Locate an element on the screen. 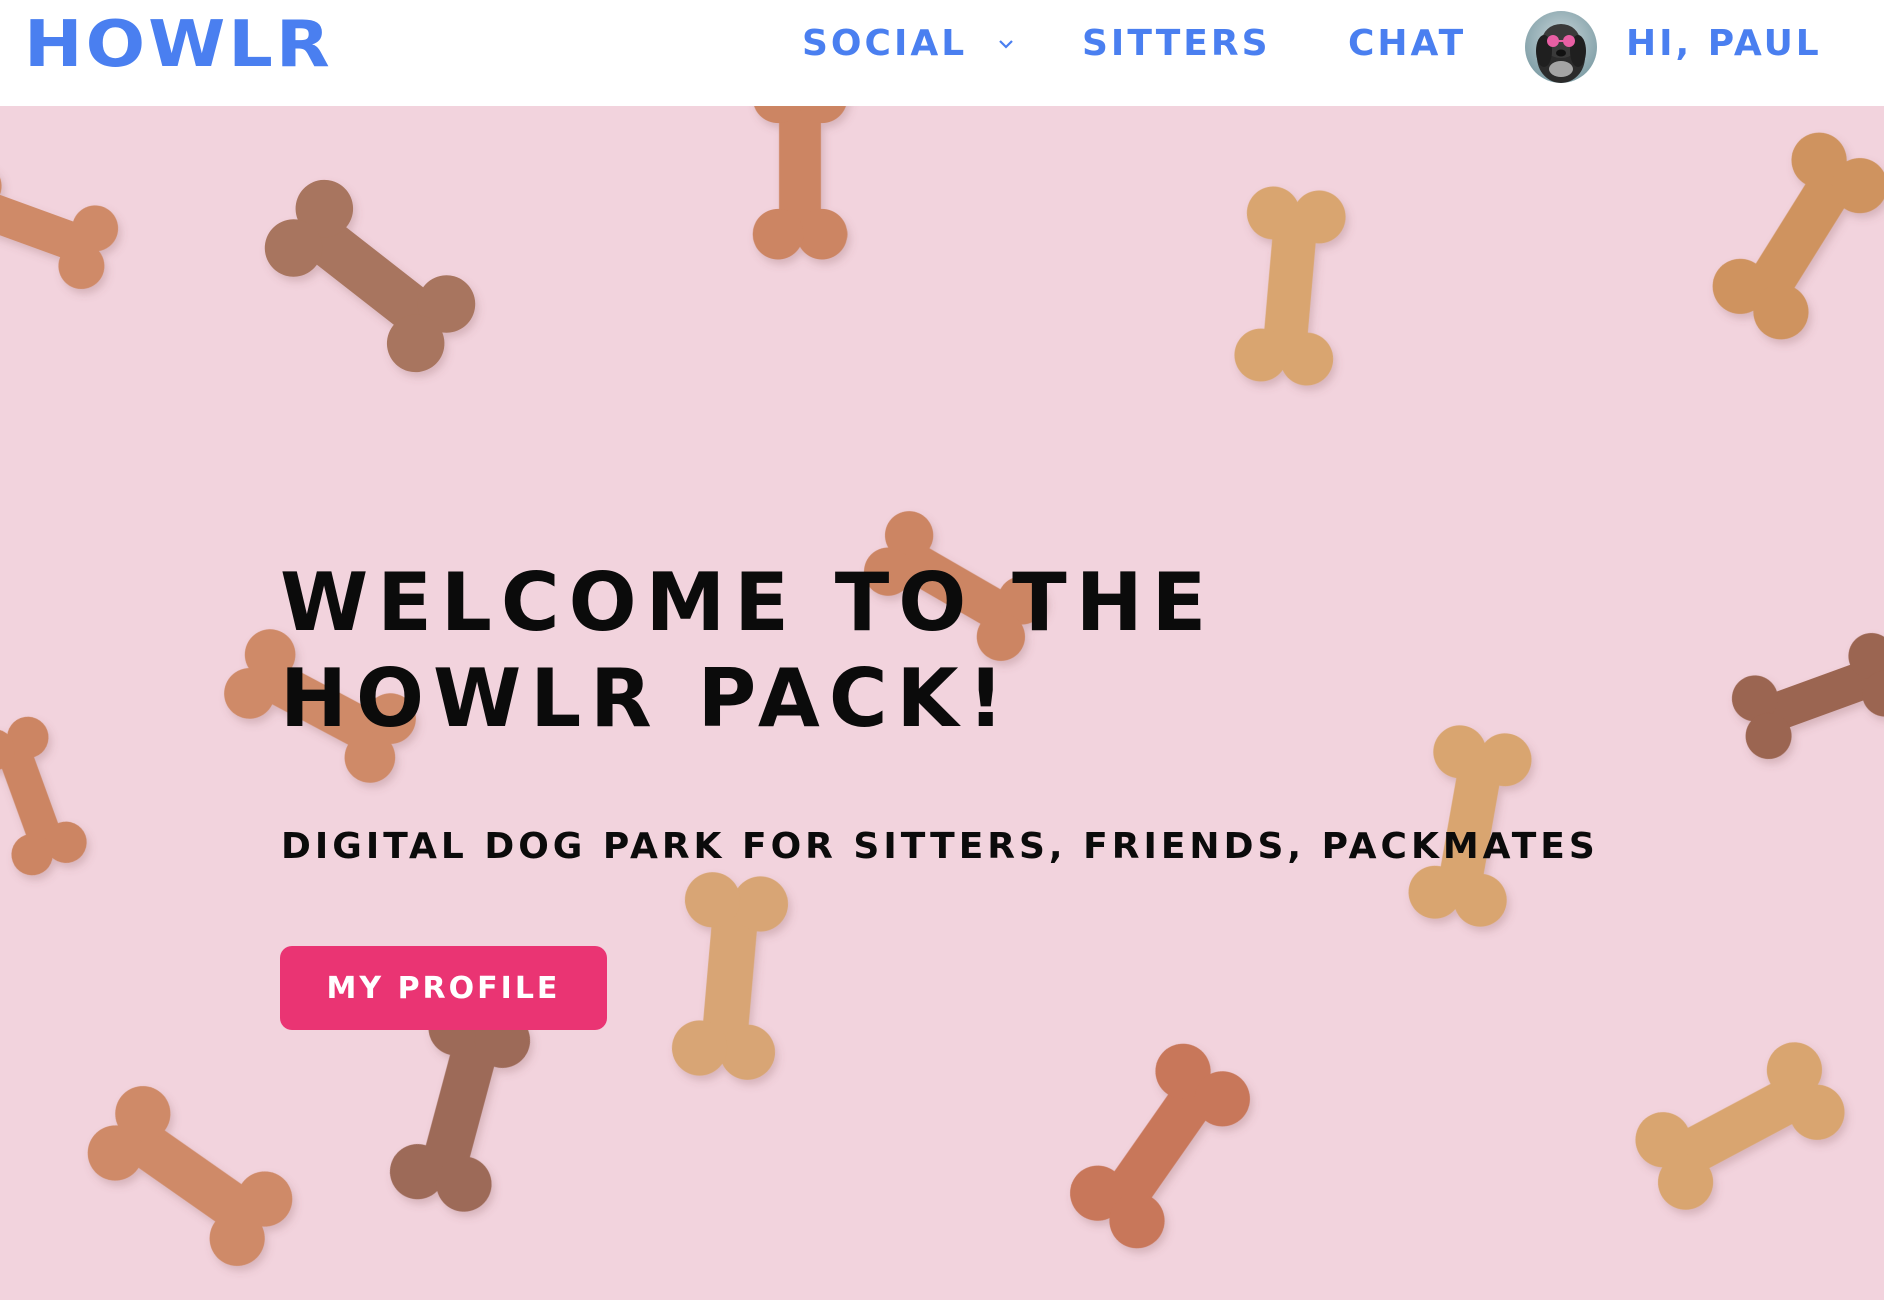  nav-sitters: SITTERS is located at coordinates (1176, 44).